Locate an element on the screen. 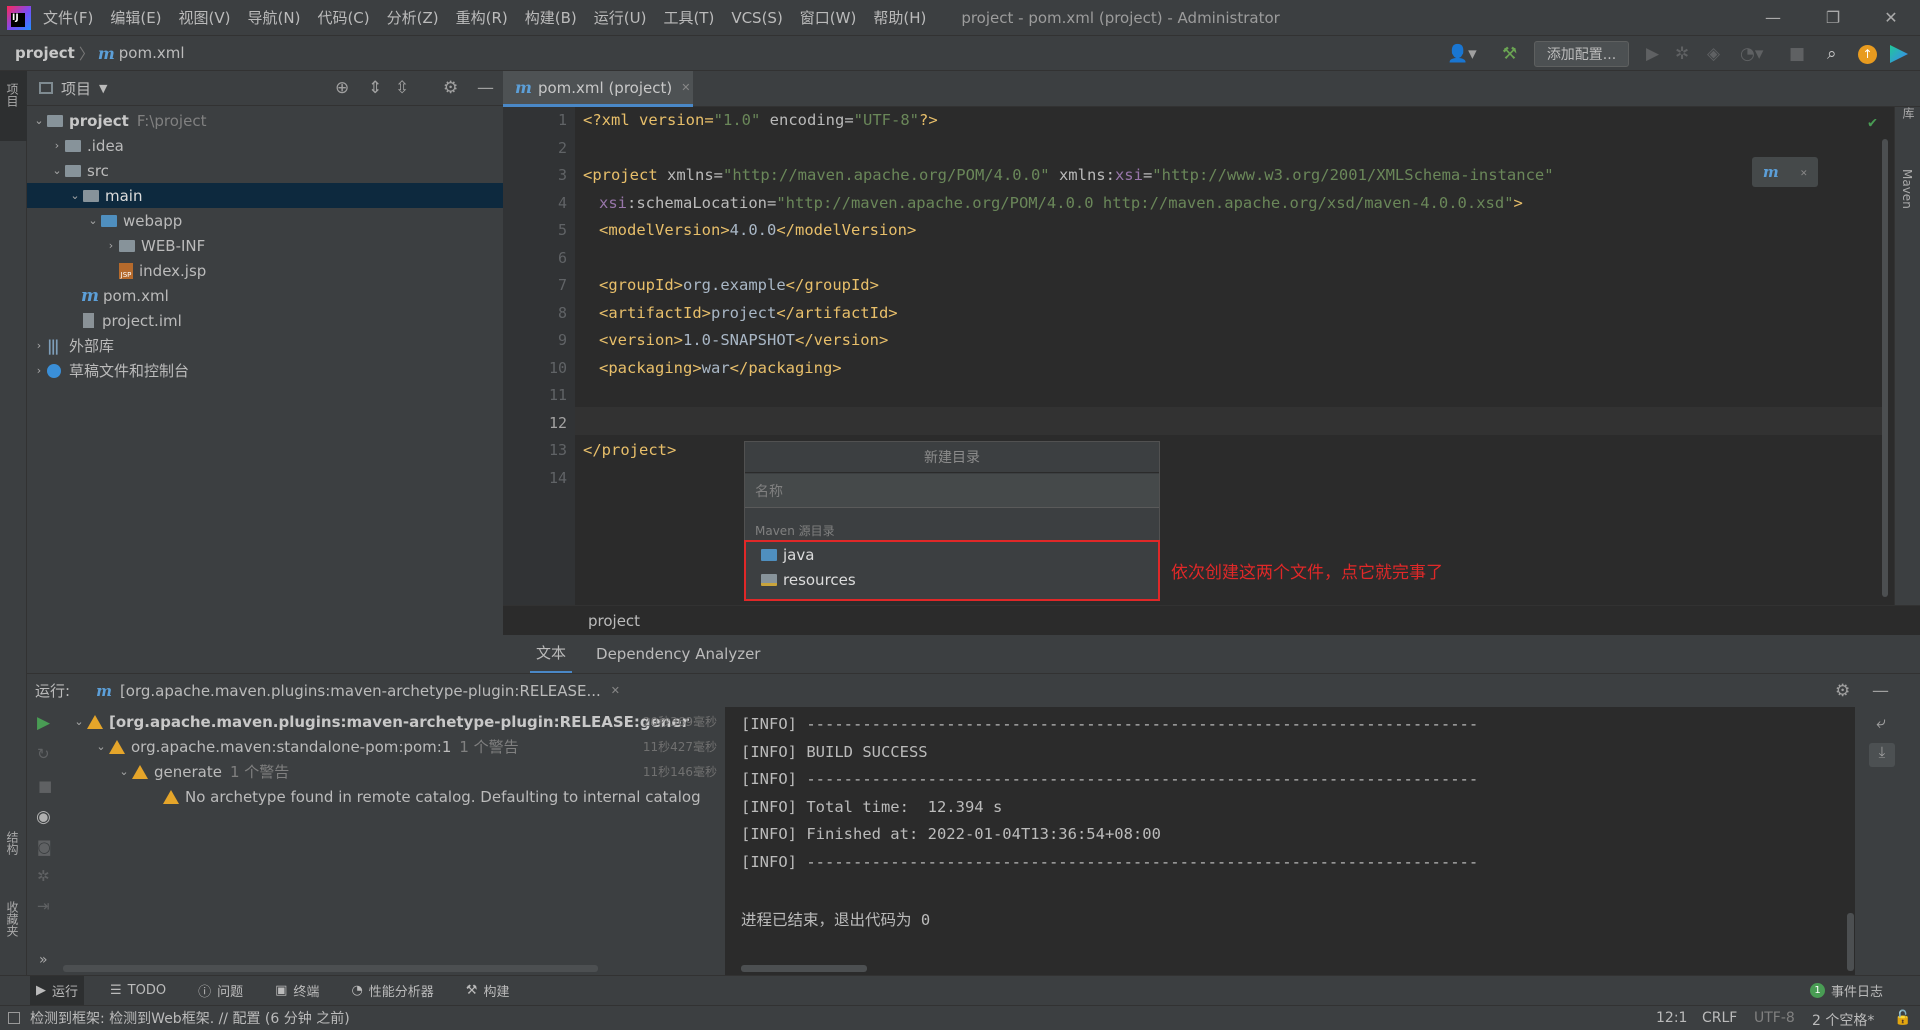  close-icon: ✕ is located at coordinates (1804, 172).